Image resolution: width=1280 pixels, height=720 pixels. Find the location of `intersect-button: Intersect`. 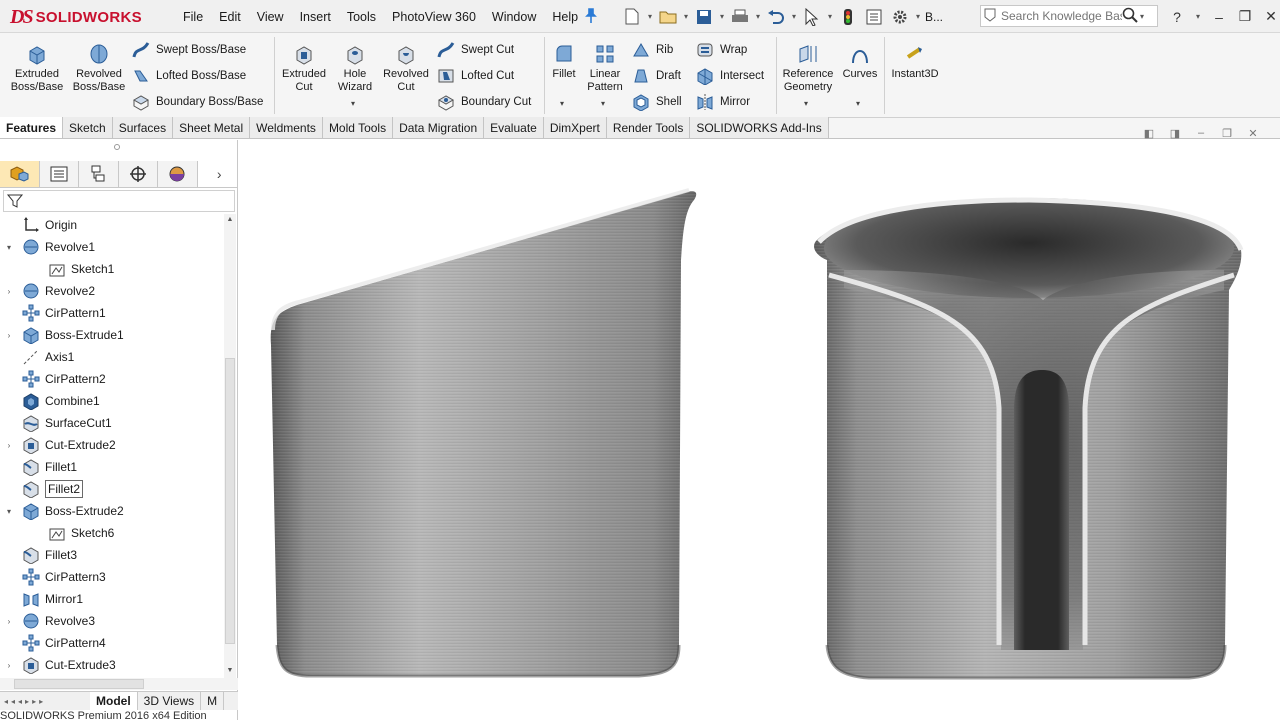

intersect-button: Intersect is located at coordinates (730, 76).